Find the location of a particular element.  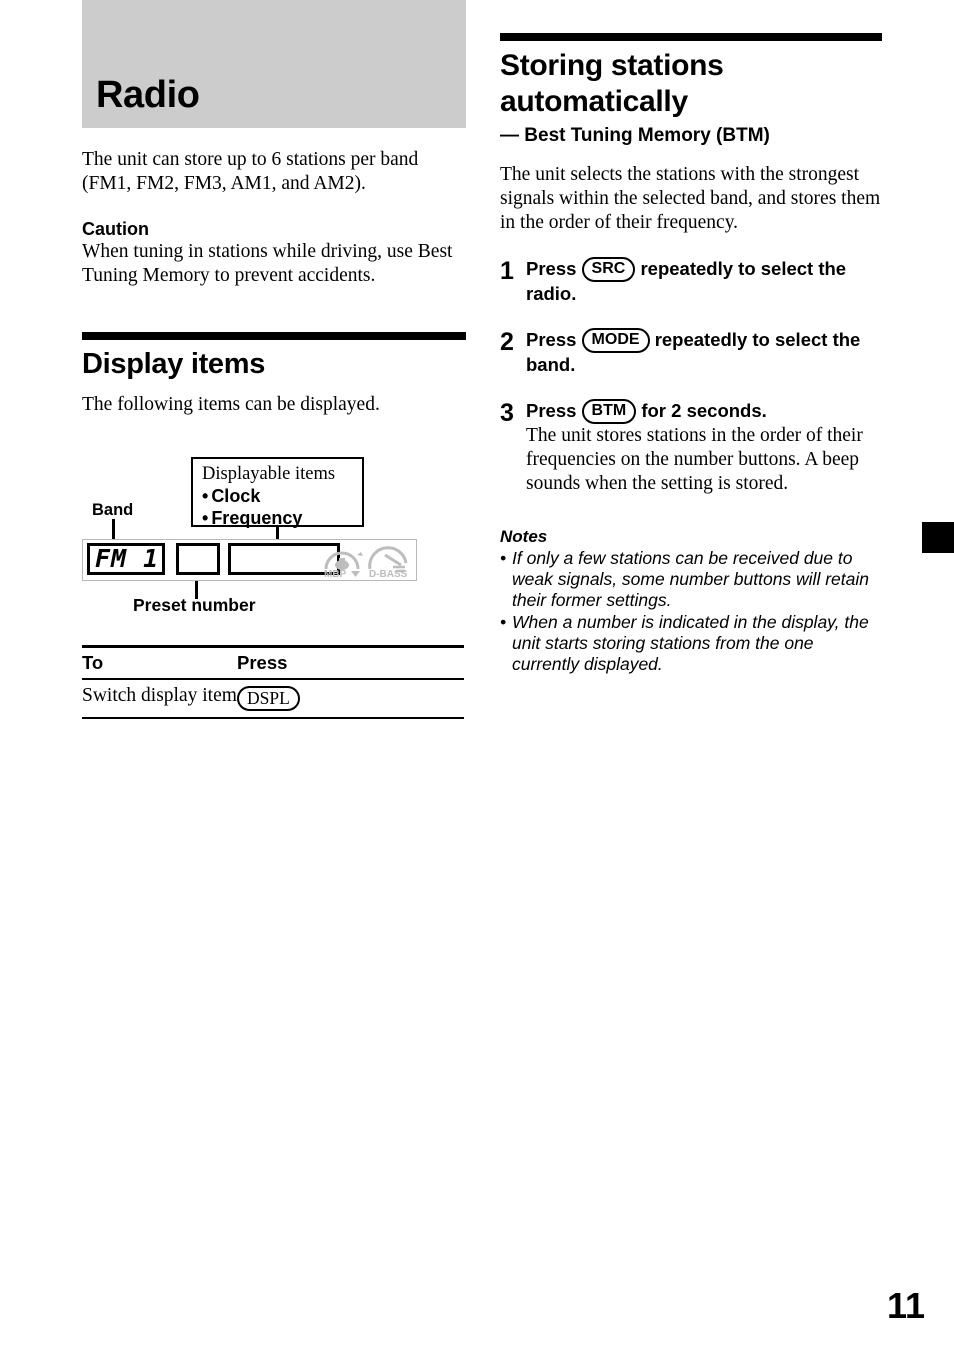

mbp-knob-stem-icon is located at coordinates (342, 561).